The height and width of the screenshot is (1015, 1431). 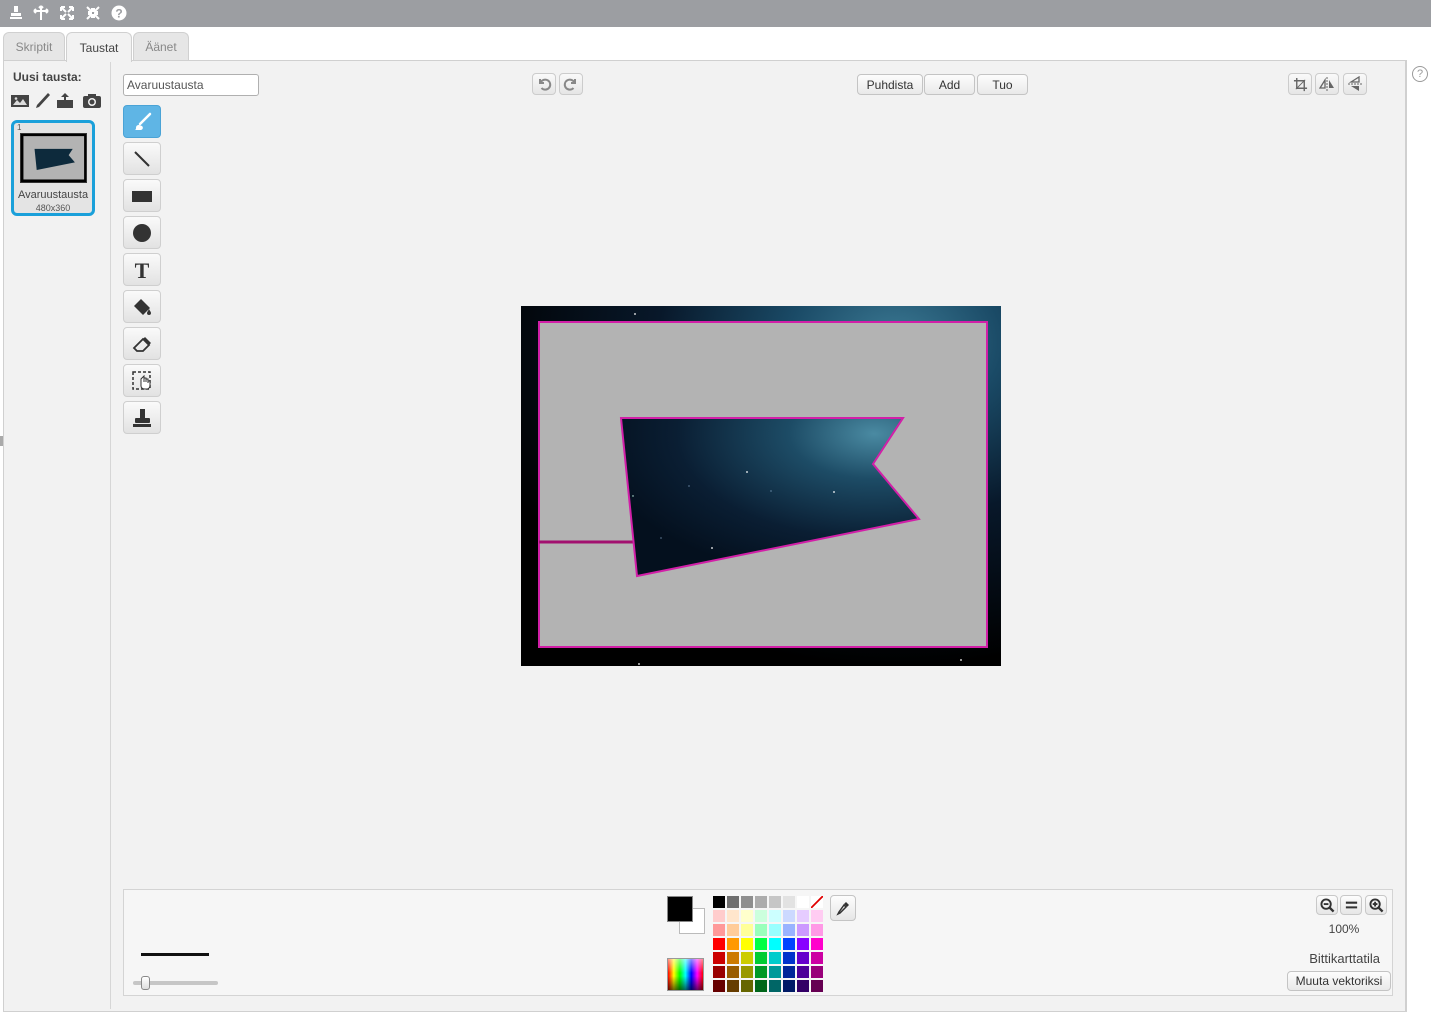 What do you see at coordinates (843, 908) in the screenshot?
I see `eyedropper-icon` at bounding box center [843, 908].